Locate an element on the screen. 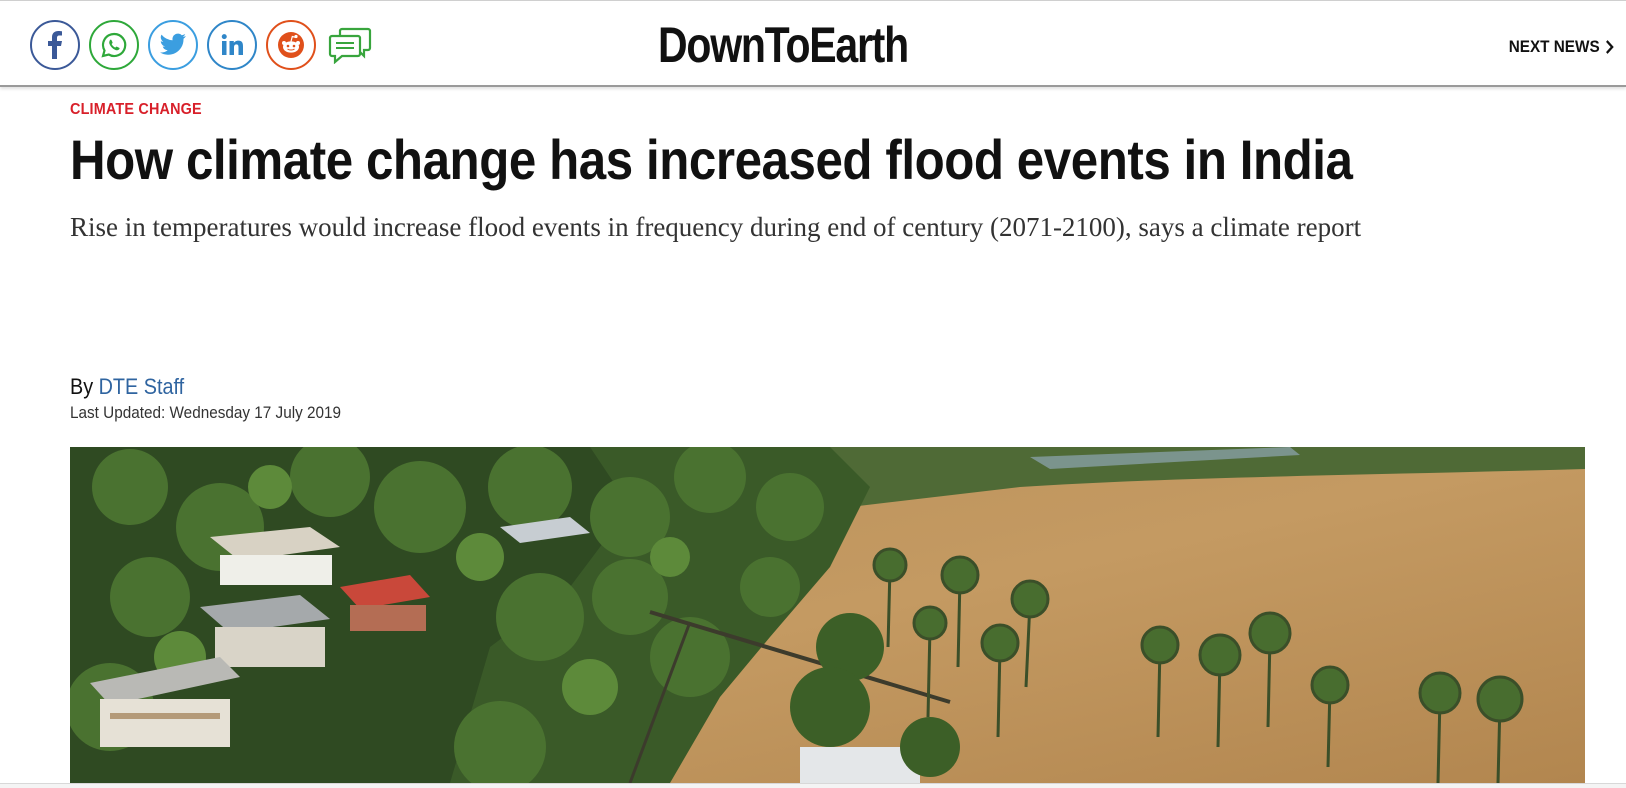  site-logo: DownToEarth is located at coordinates (789, 45).